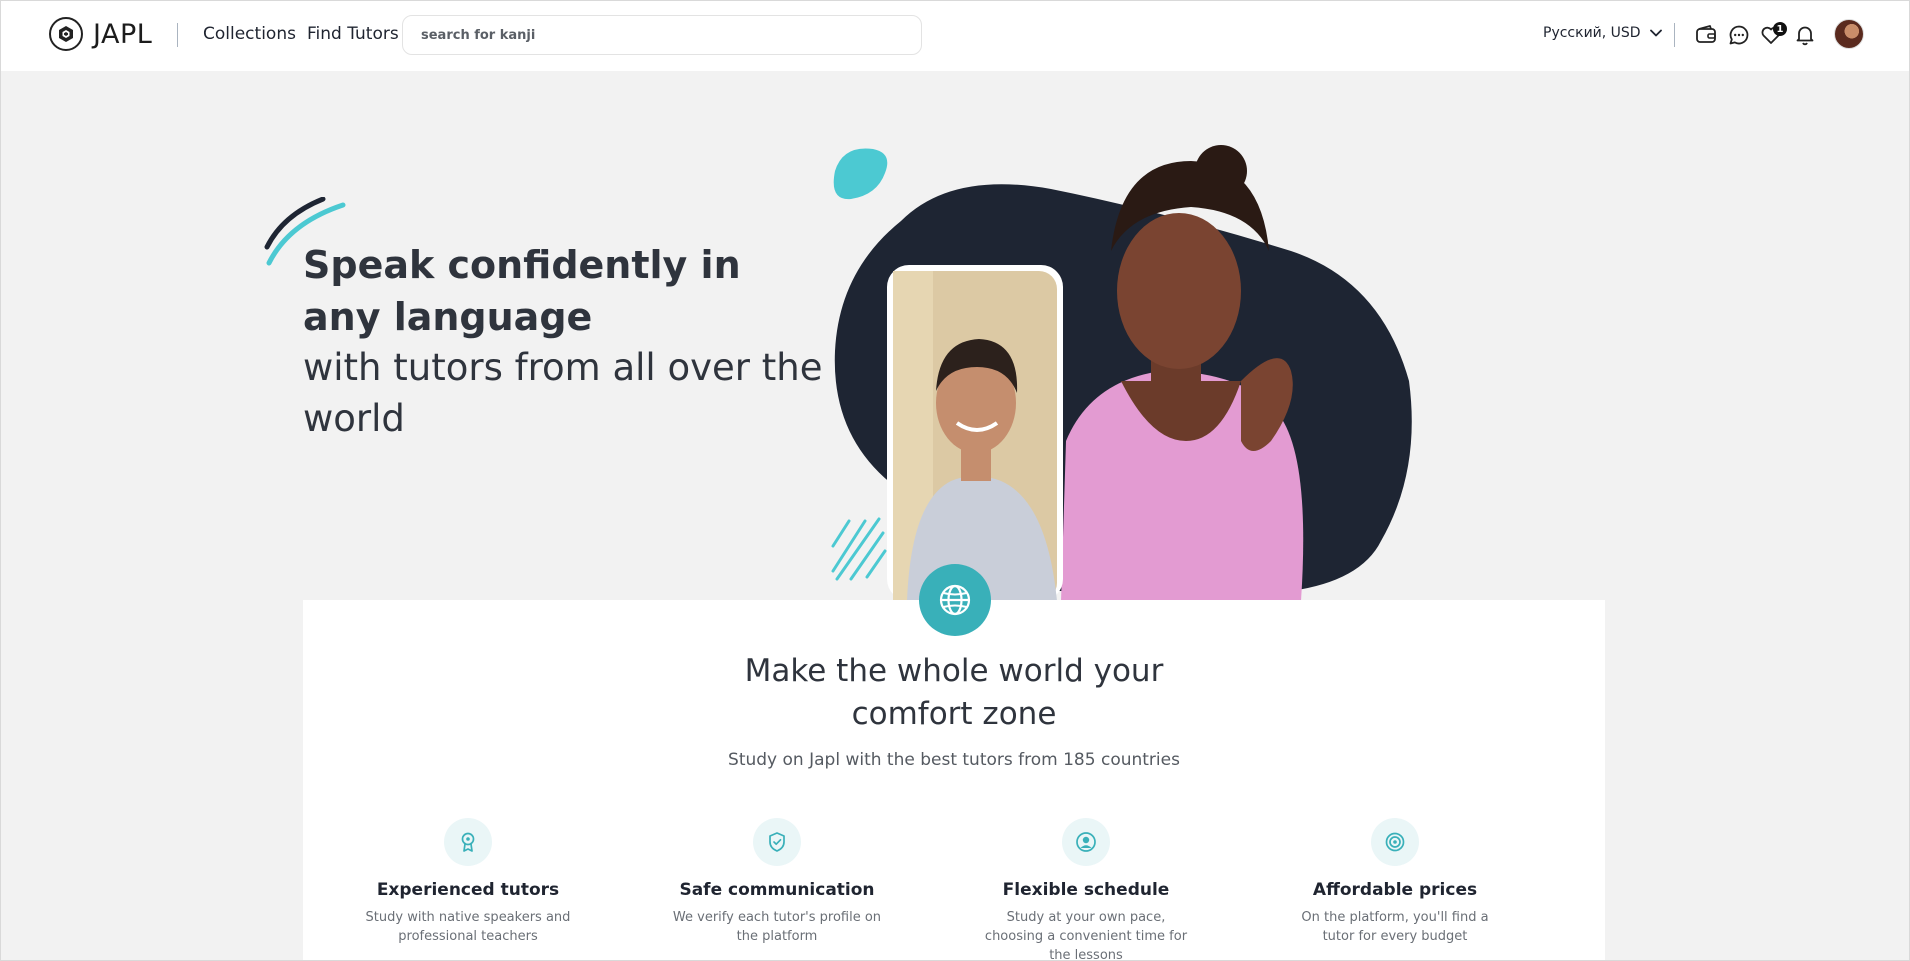 Image resolution: width=1910 pixels, height=961 pixels. Describe the element at coordinates (66, 34) in the screenshot. I see `logo-mark-icon` at that location.